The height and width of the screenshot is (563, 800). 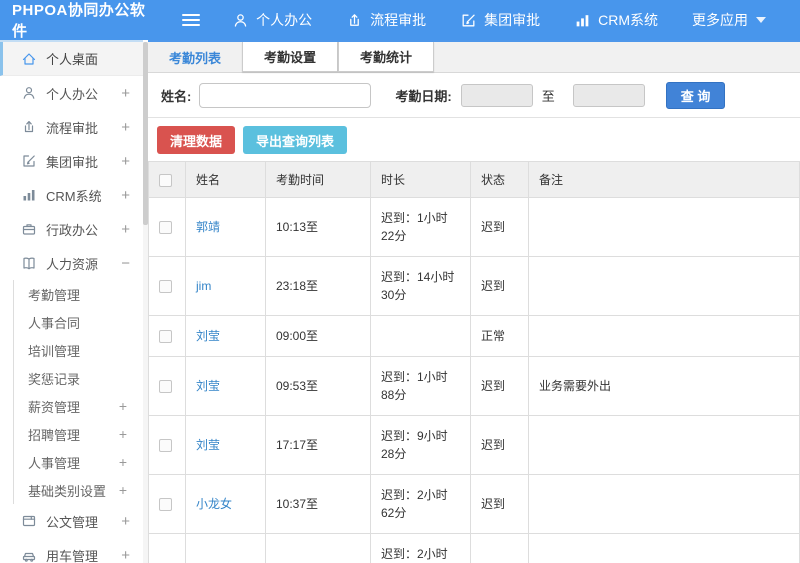 What do you see at coordinates (290, 57) in the screenshot?
I see `tab-item: 考勤设置` at bounding box center [290, 57].